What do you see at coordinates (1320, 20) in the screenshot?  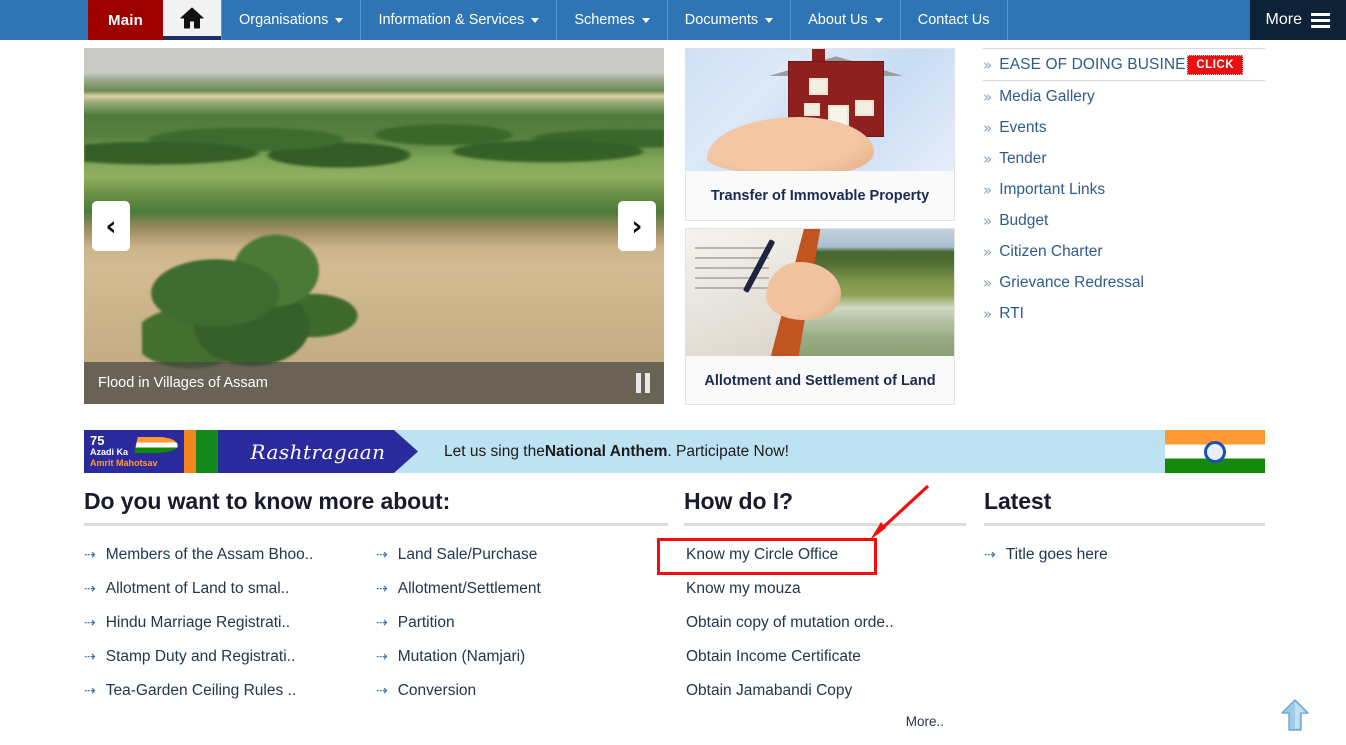 I see `hamburger-menu-icon` at bounding box center [1320, 20].